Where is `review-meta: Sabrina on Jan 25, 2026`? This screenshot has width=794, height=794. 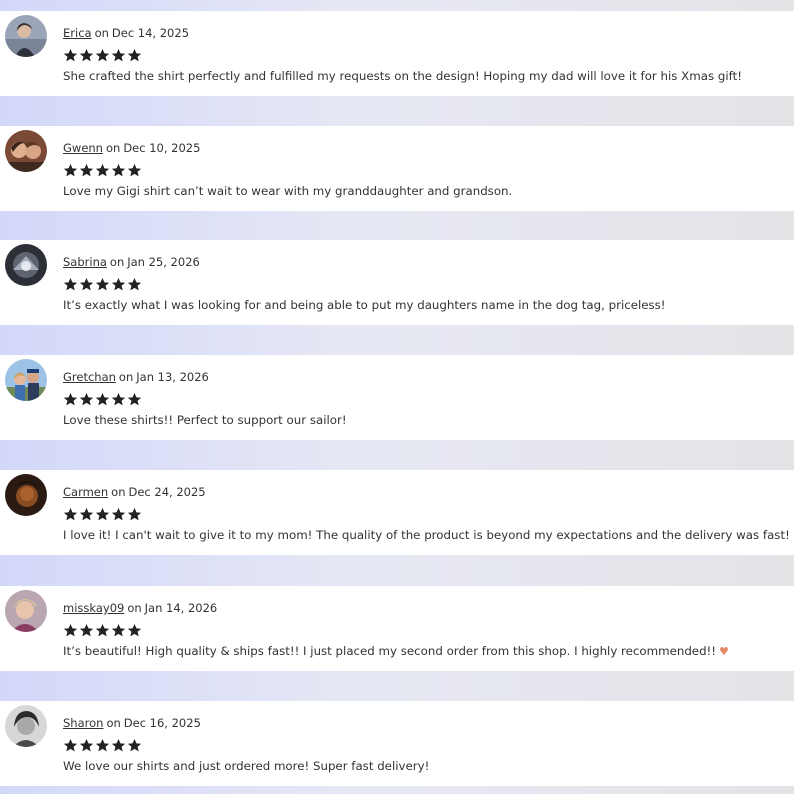
review-meta: Sabrina on Jan 25, 2026 is located at coordinates (131, 262).